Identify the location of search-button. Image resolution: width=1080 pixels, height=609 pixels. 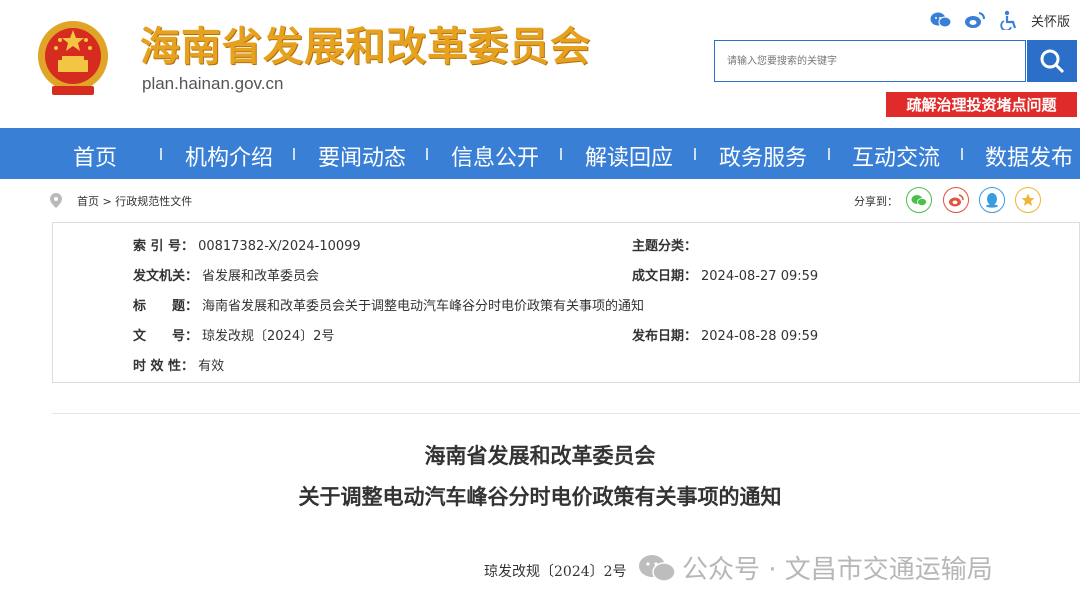
(1052, 61).